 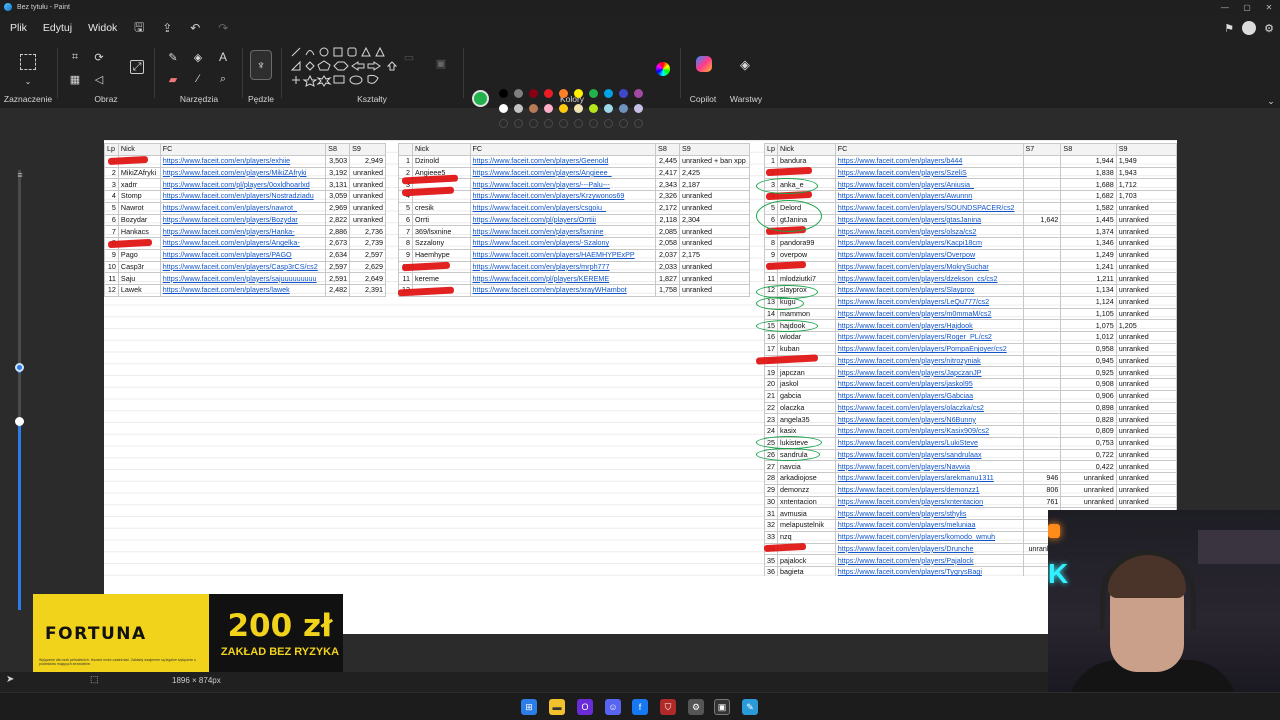 I want to click on shield-icon: ⛉, so click(x=668, y=707).